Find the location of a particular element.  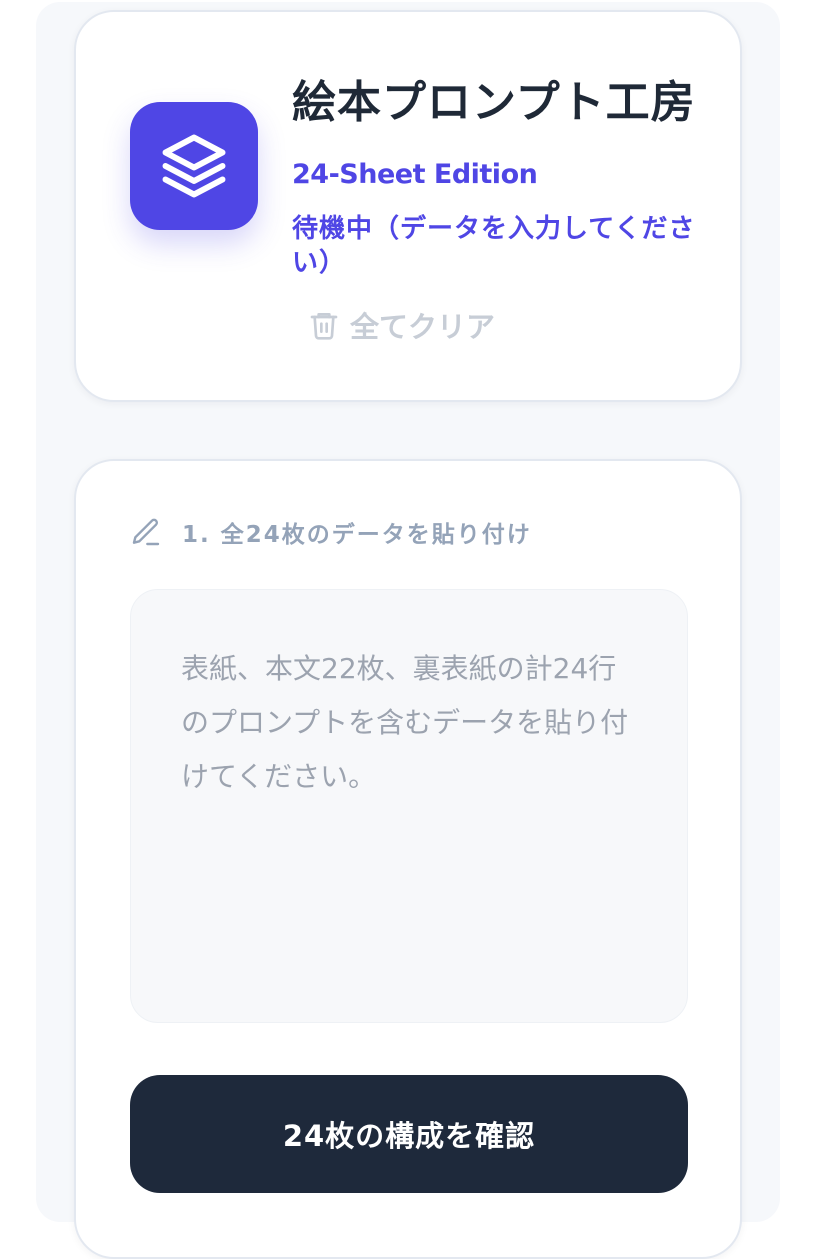

status-text: 待機中（データを入力してください） is located at coordinates (494, 246).